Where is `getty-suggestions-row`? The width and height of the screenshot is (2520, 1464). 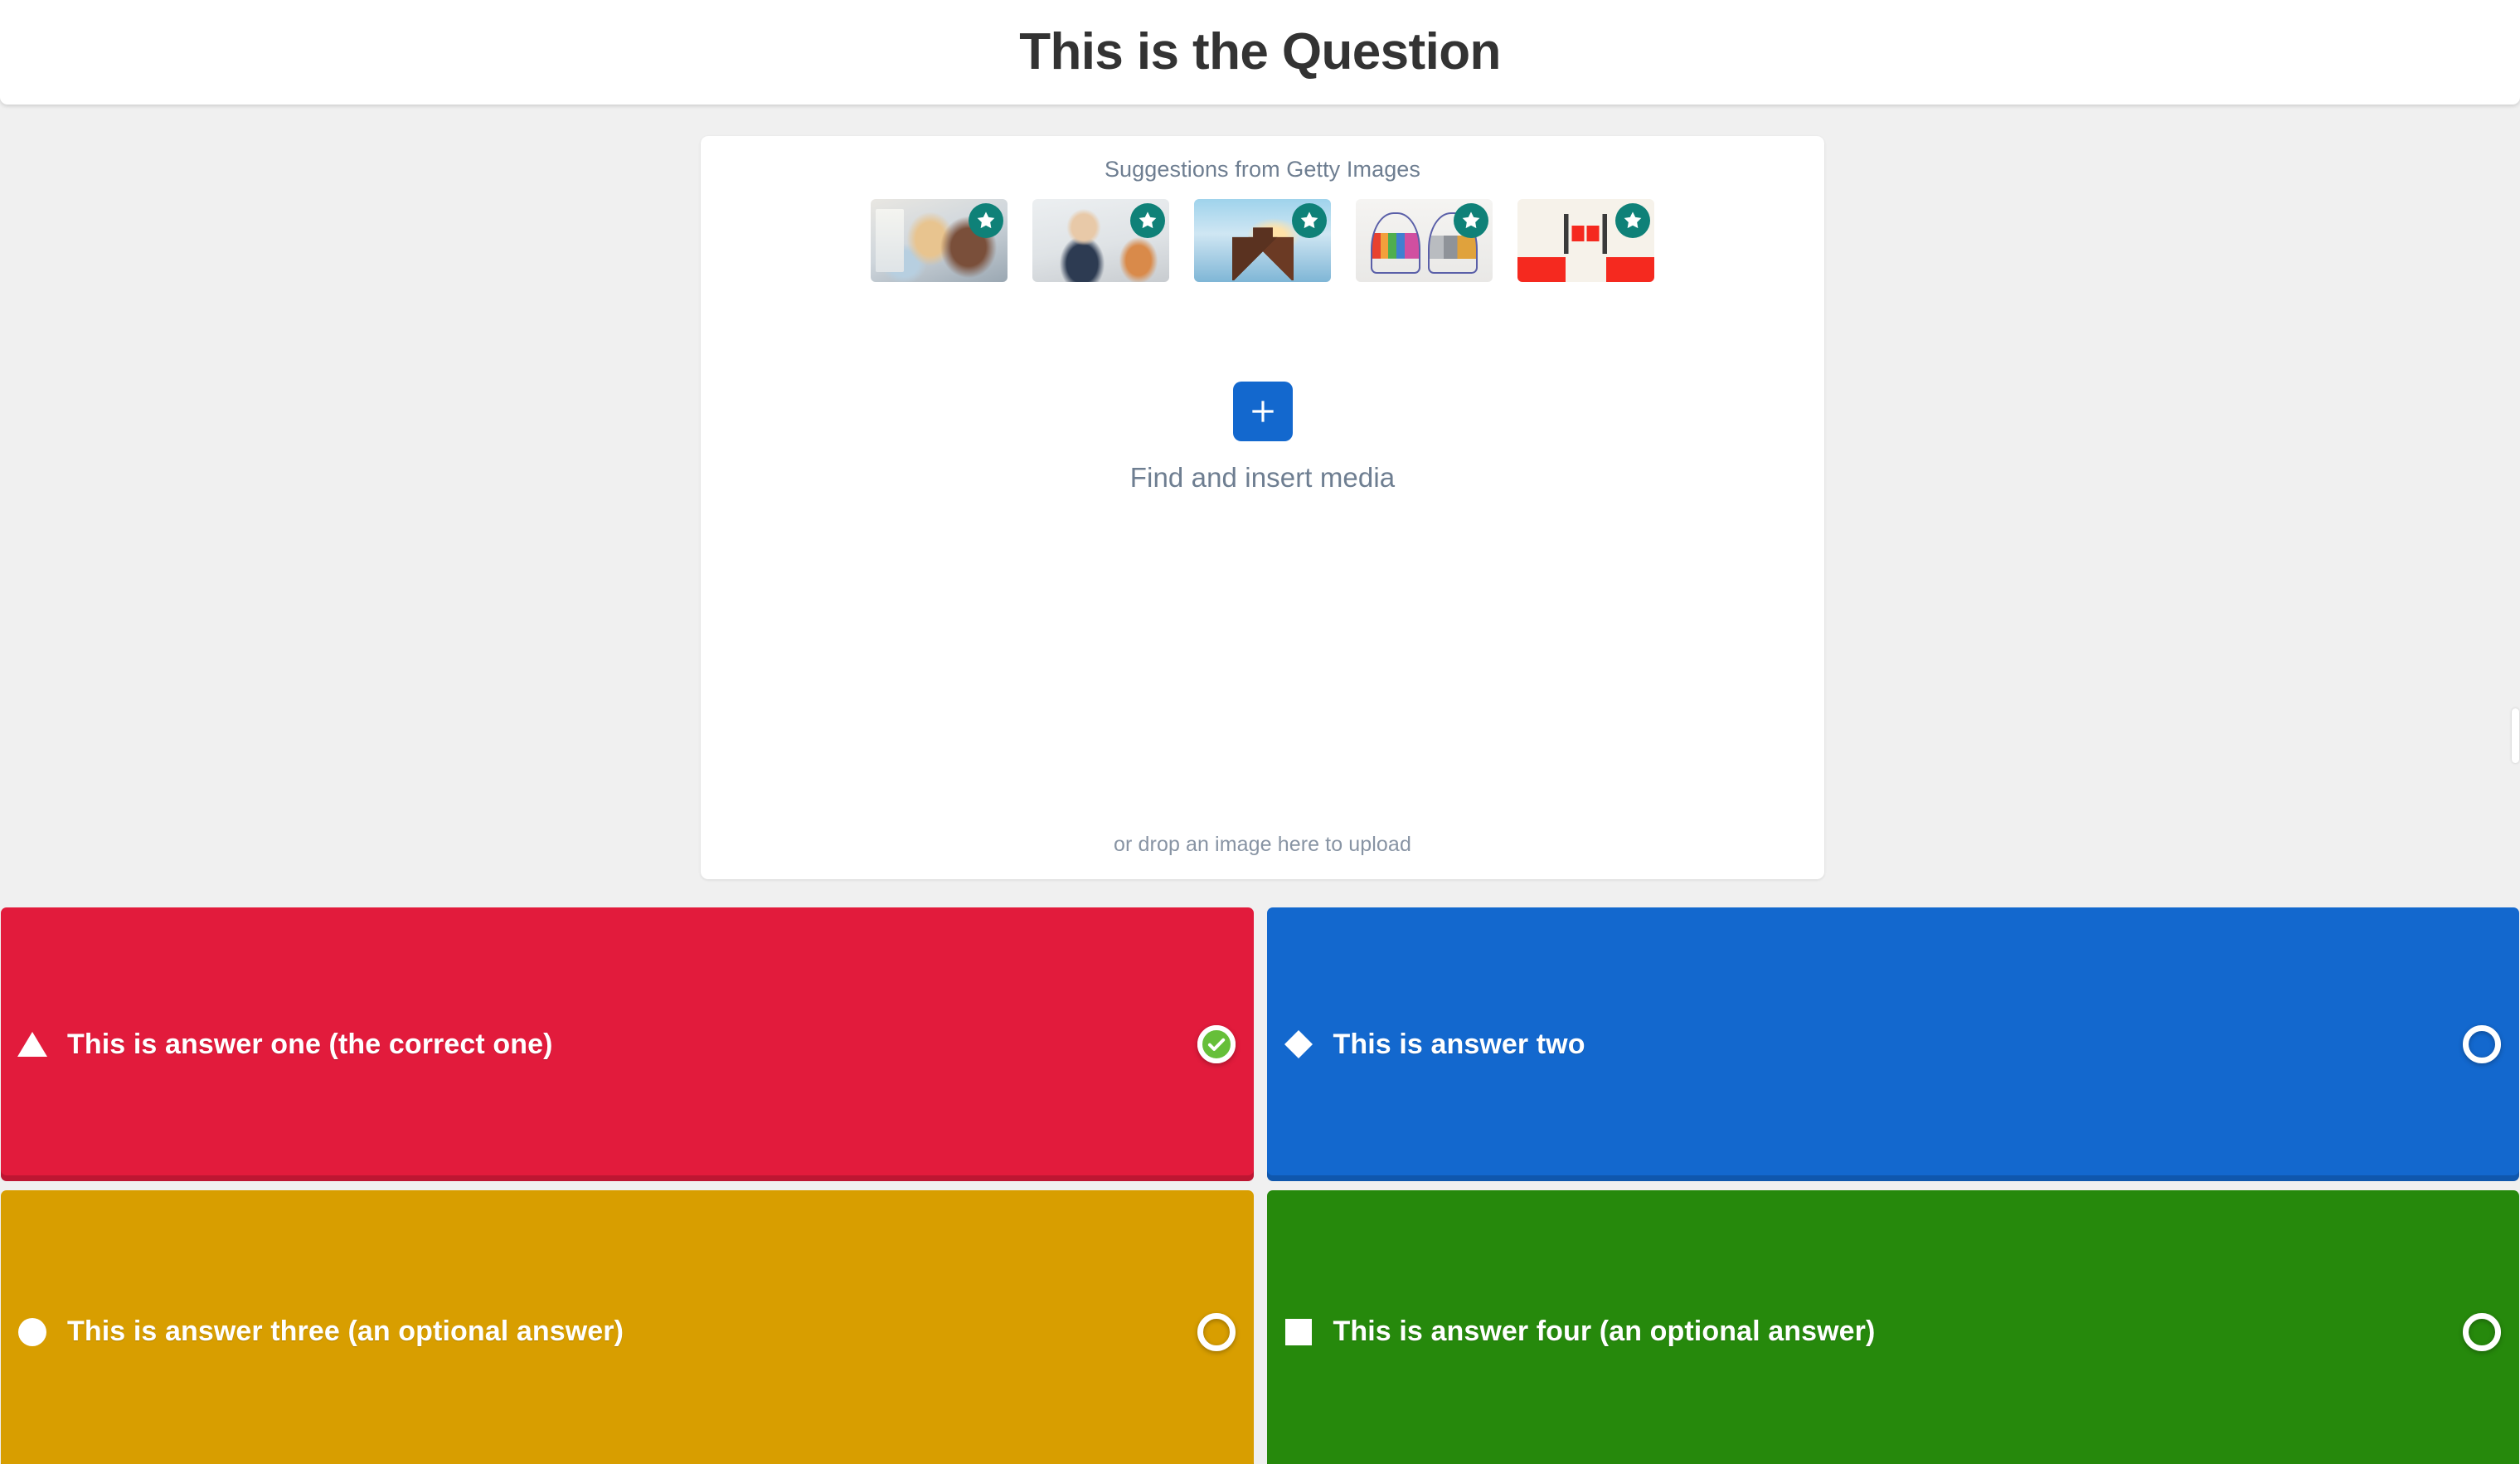
getty-suggestions-row is located at coordinates (1262, 241).